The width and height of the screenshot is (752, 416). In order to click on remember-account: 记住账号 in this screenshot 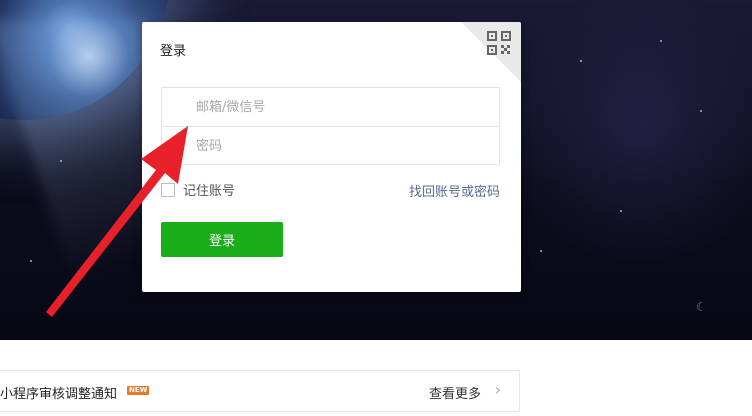, I will do `click(198, 189)`.